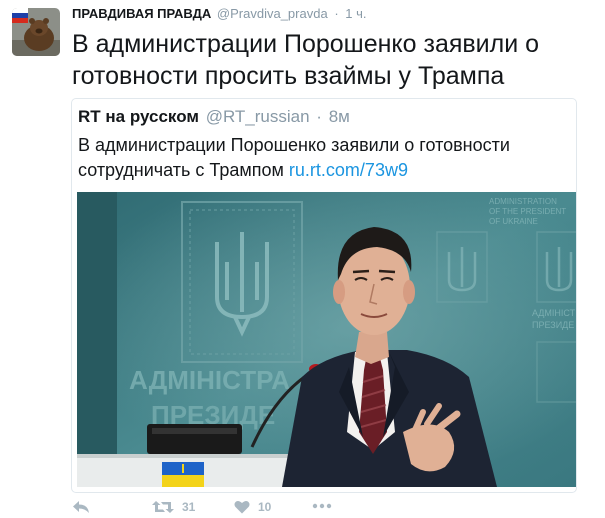 This screenshot has height=518, width=605. I want to click on more-button, so click(322, 506).